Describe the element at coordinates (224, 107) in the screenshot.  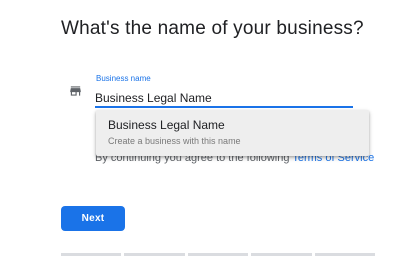
I see `business-name-underline` at that location.